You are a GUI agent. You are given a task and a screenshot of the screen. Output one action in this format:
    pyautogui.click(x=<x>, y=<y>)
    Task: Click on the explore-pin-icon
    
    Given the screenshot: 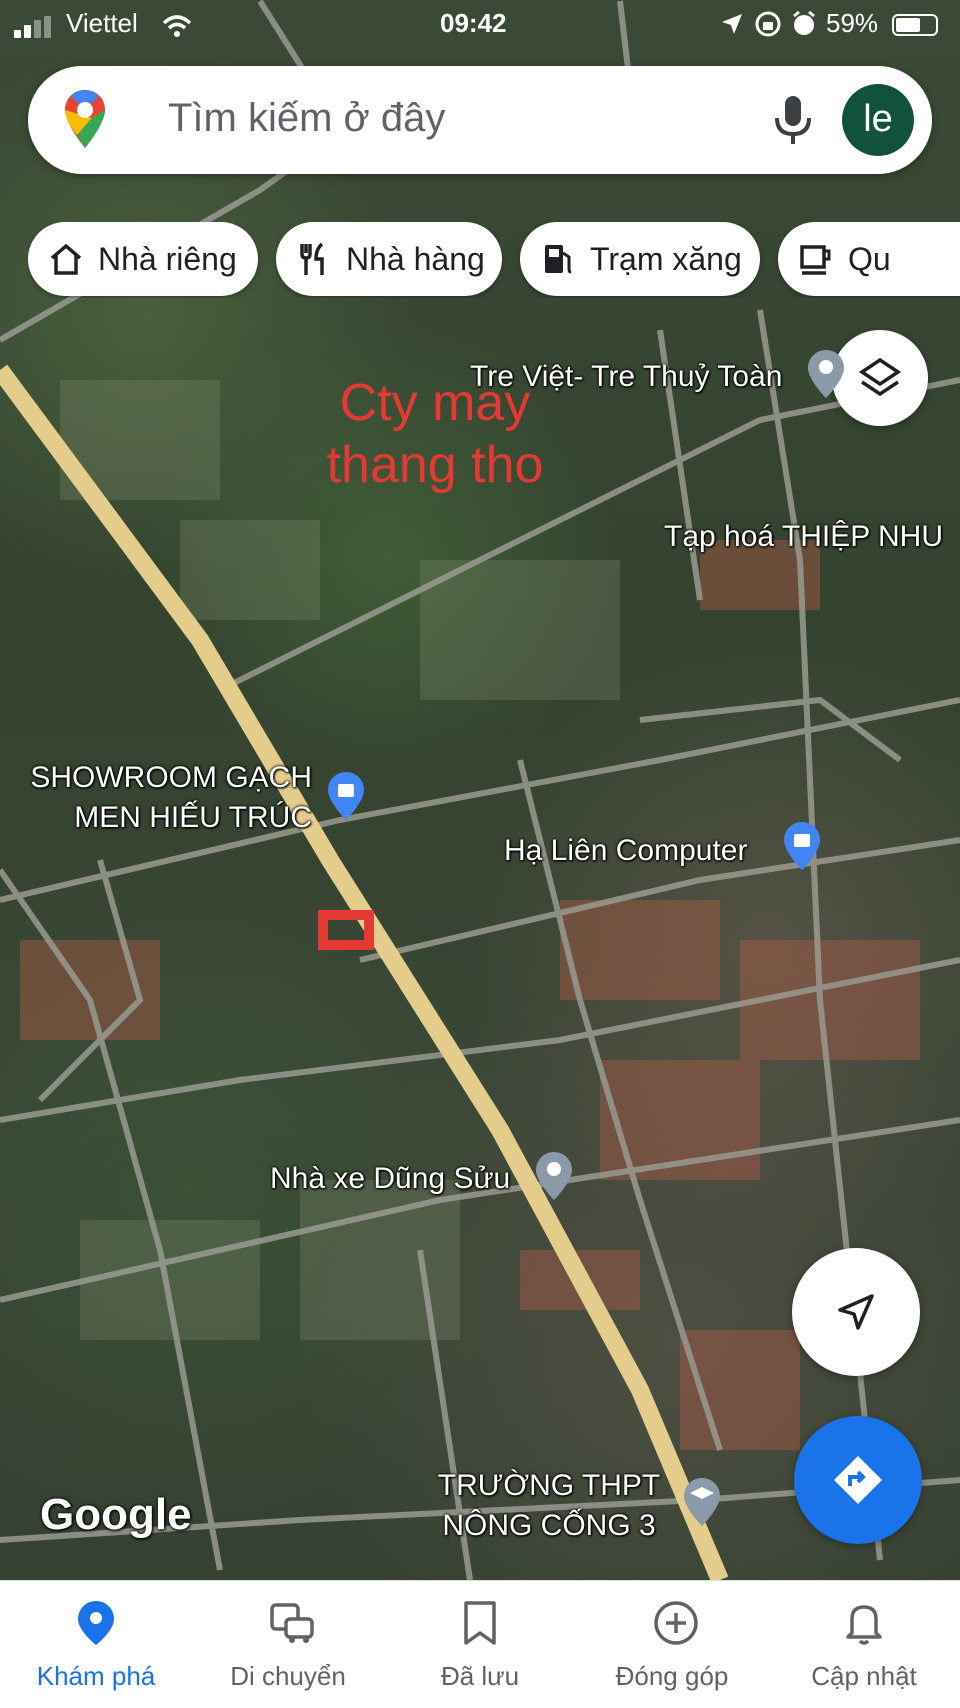 What is the action you would take?
    pyautogui.click(x=96, y=1623)
    